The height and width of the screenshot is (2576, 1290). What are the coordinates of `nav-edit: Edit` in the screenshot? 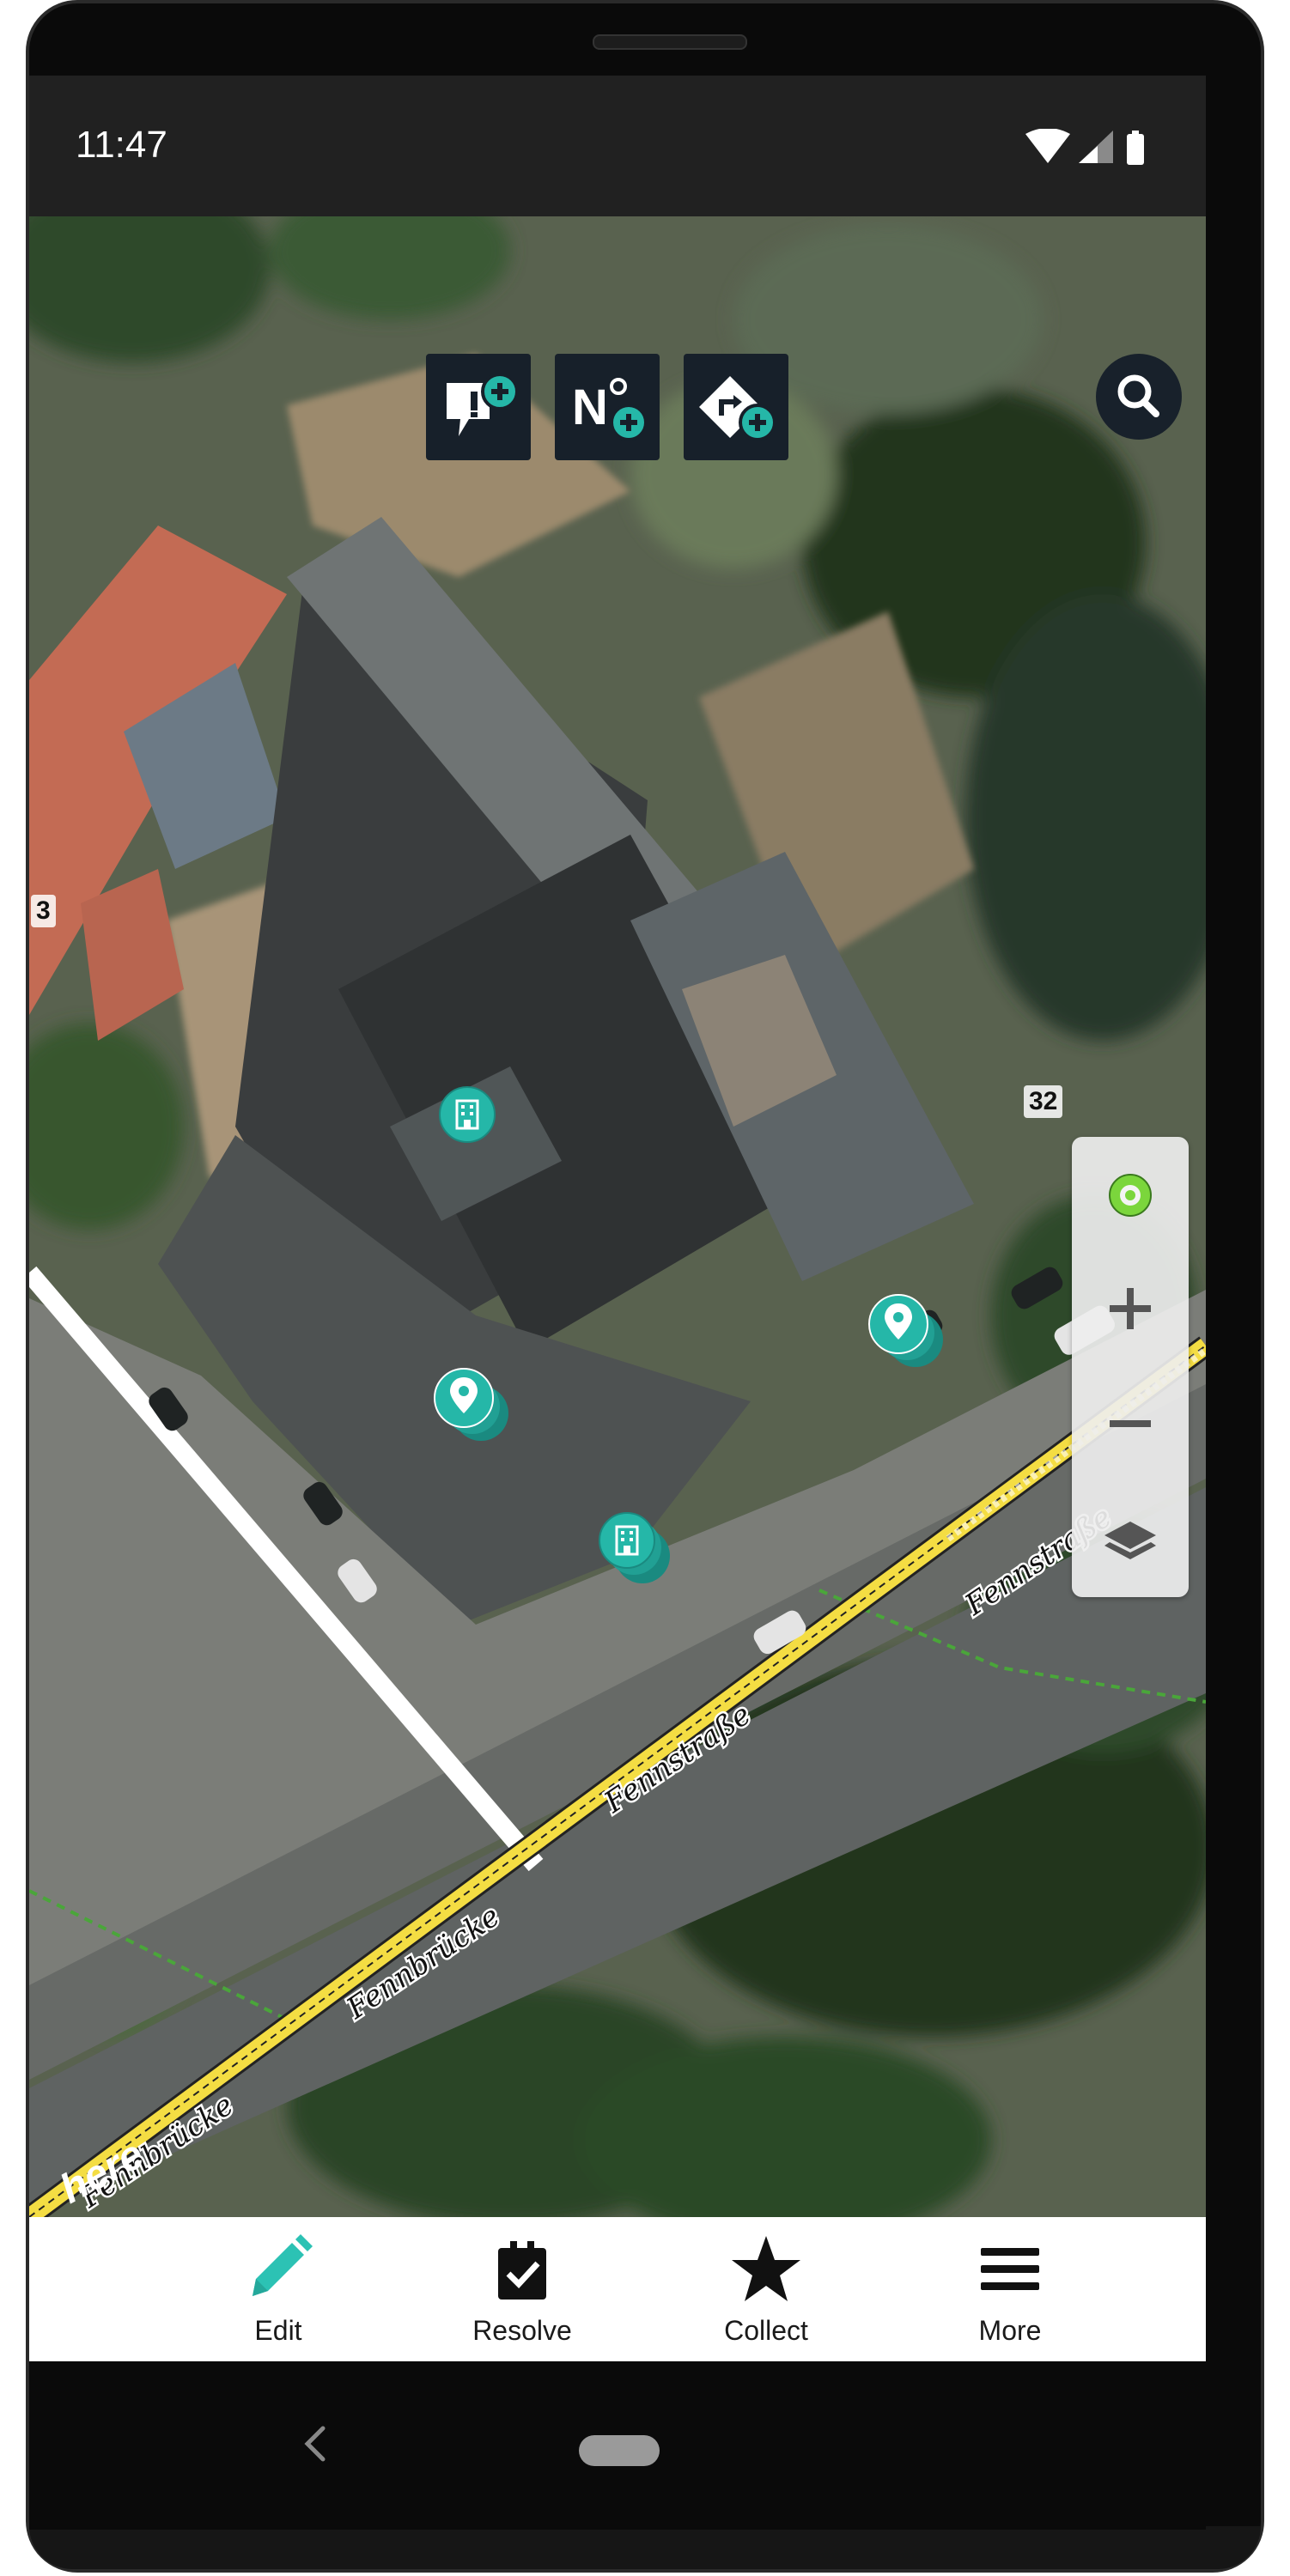 It's located at (278, 2290).